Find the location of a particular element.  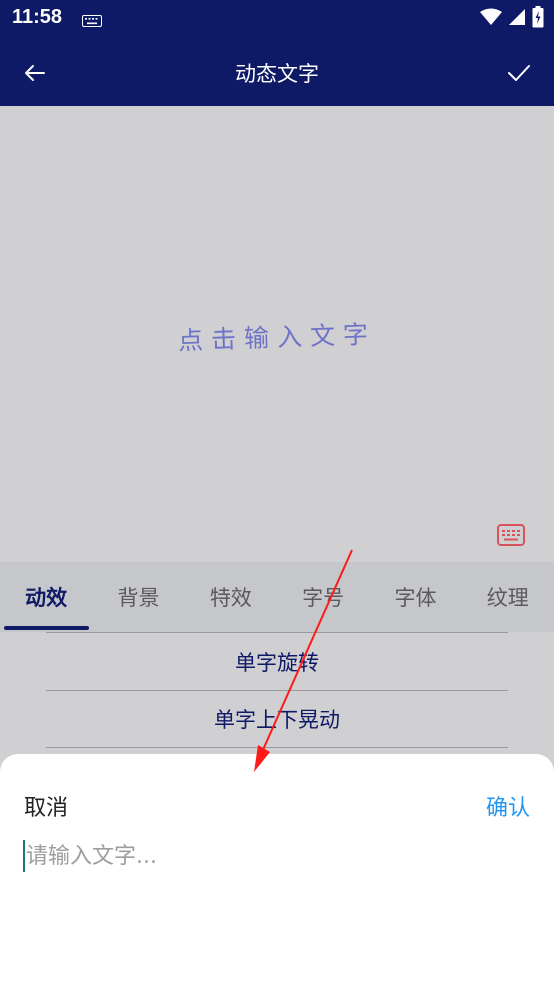

text-caret is located at coordinates (24, 856).